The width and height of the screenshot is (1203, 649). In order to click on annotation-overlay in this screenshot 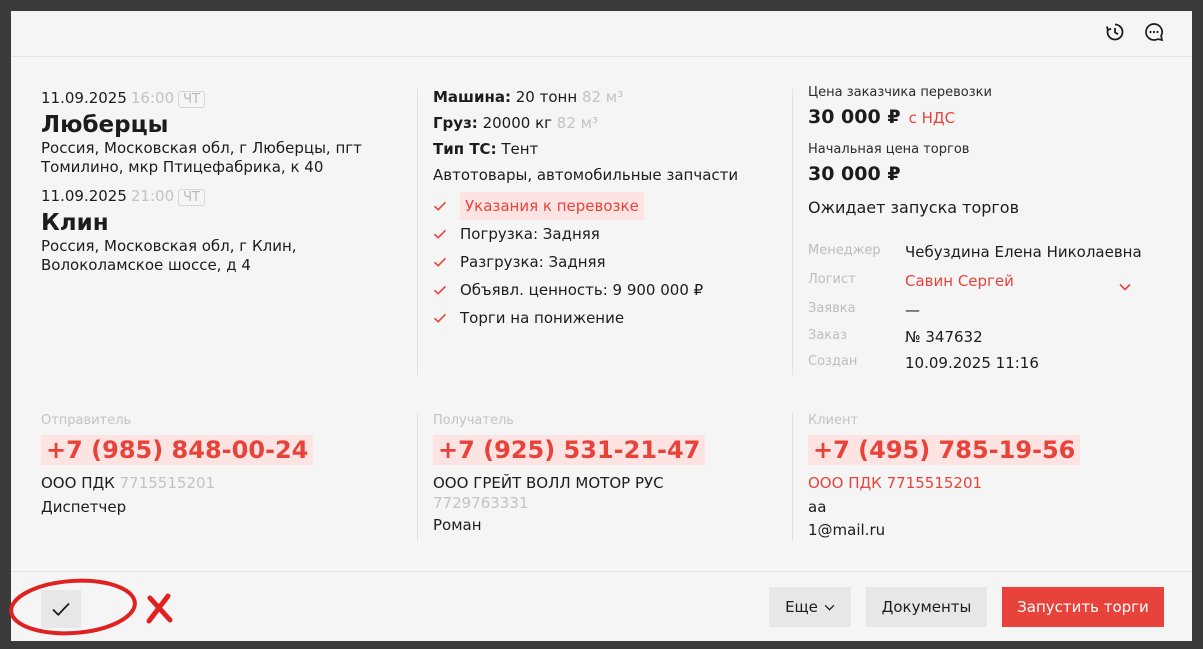, I will do `click(91, 607)`.